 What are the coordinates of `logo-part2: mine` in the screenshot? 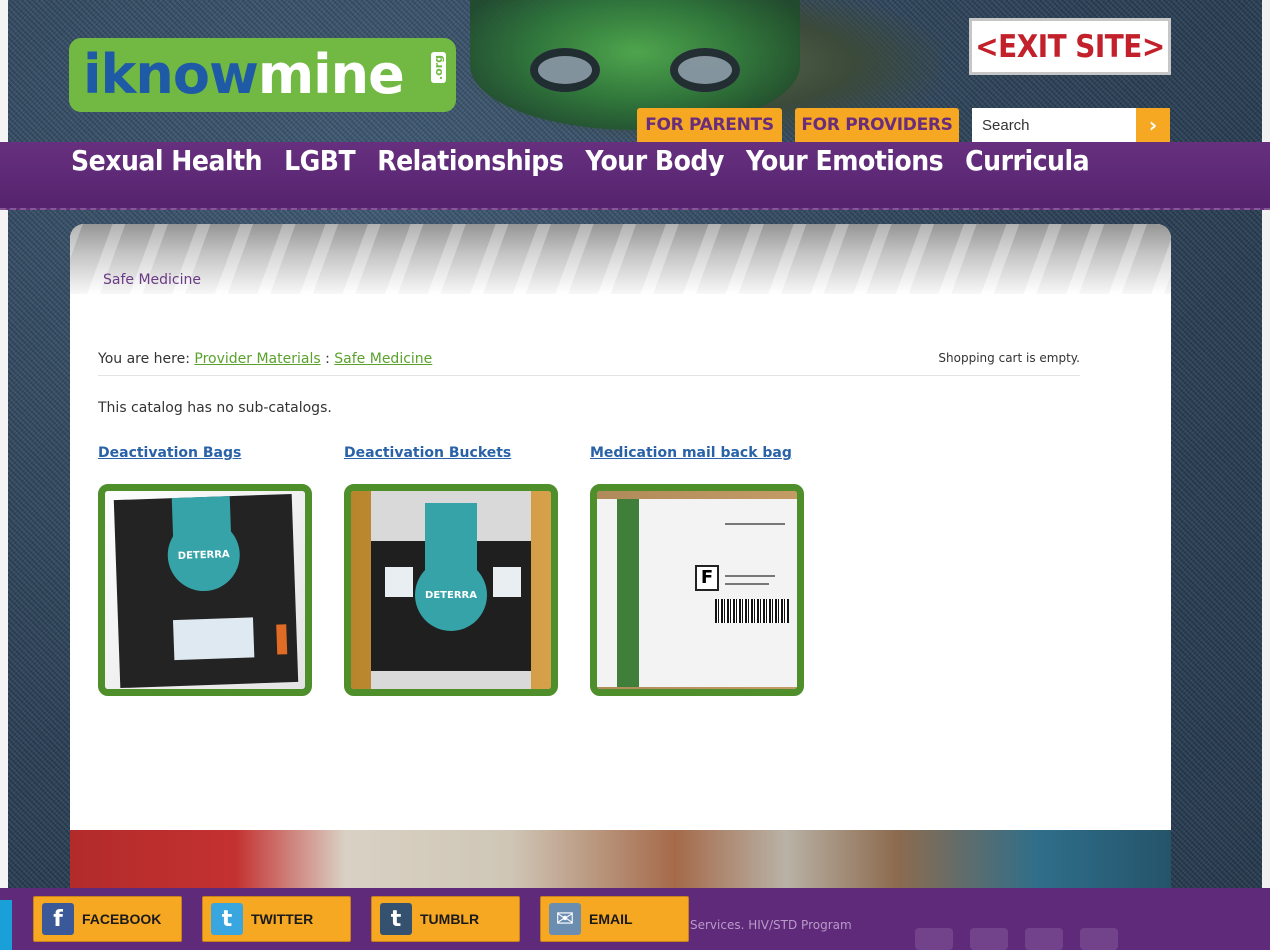 It's located at (331, 74).